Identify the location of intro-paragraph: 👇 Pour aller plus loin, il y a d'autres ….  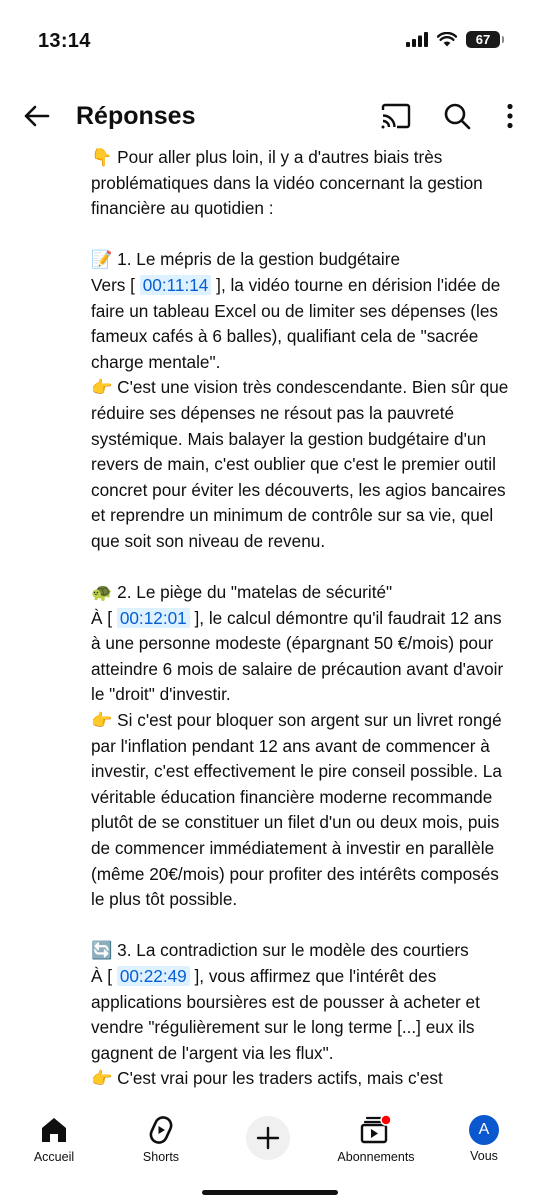
(287, 183).